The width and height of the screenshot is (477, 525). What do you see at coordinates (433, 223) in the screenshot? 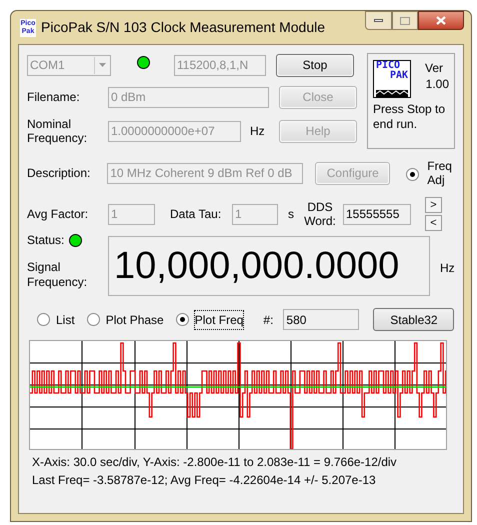
I see `decrement-button: <` at bounding box center [433, 223].